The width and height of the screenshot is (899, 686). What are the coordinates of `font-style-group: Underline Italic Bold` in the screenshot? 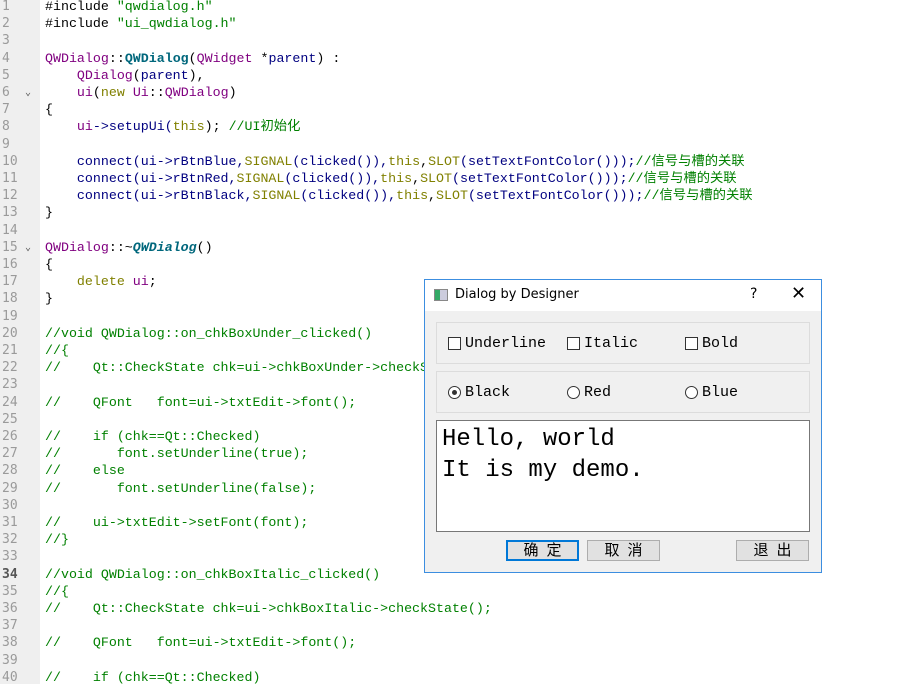 It's located at (623, 343).